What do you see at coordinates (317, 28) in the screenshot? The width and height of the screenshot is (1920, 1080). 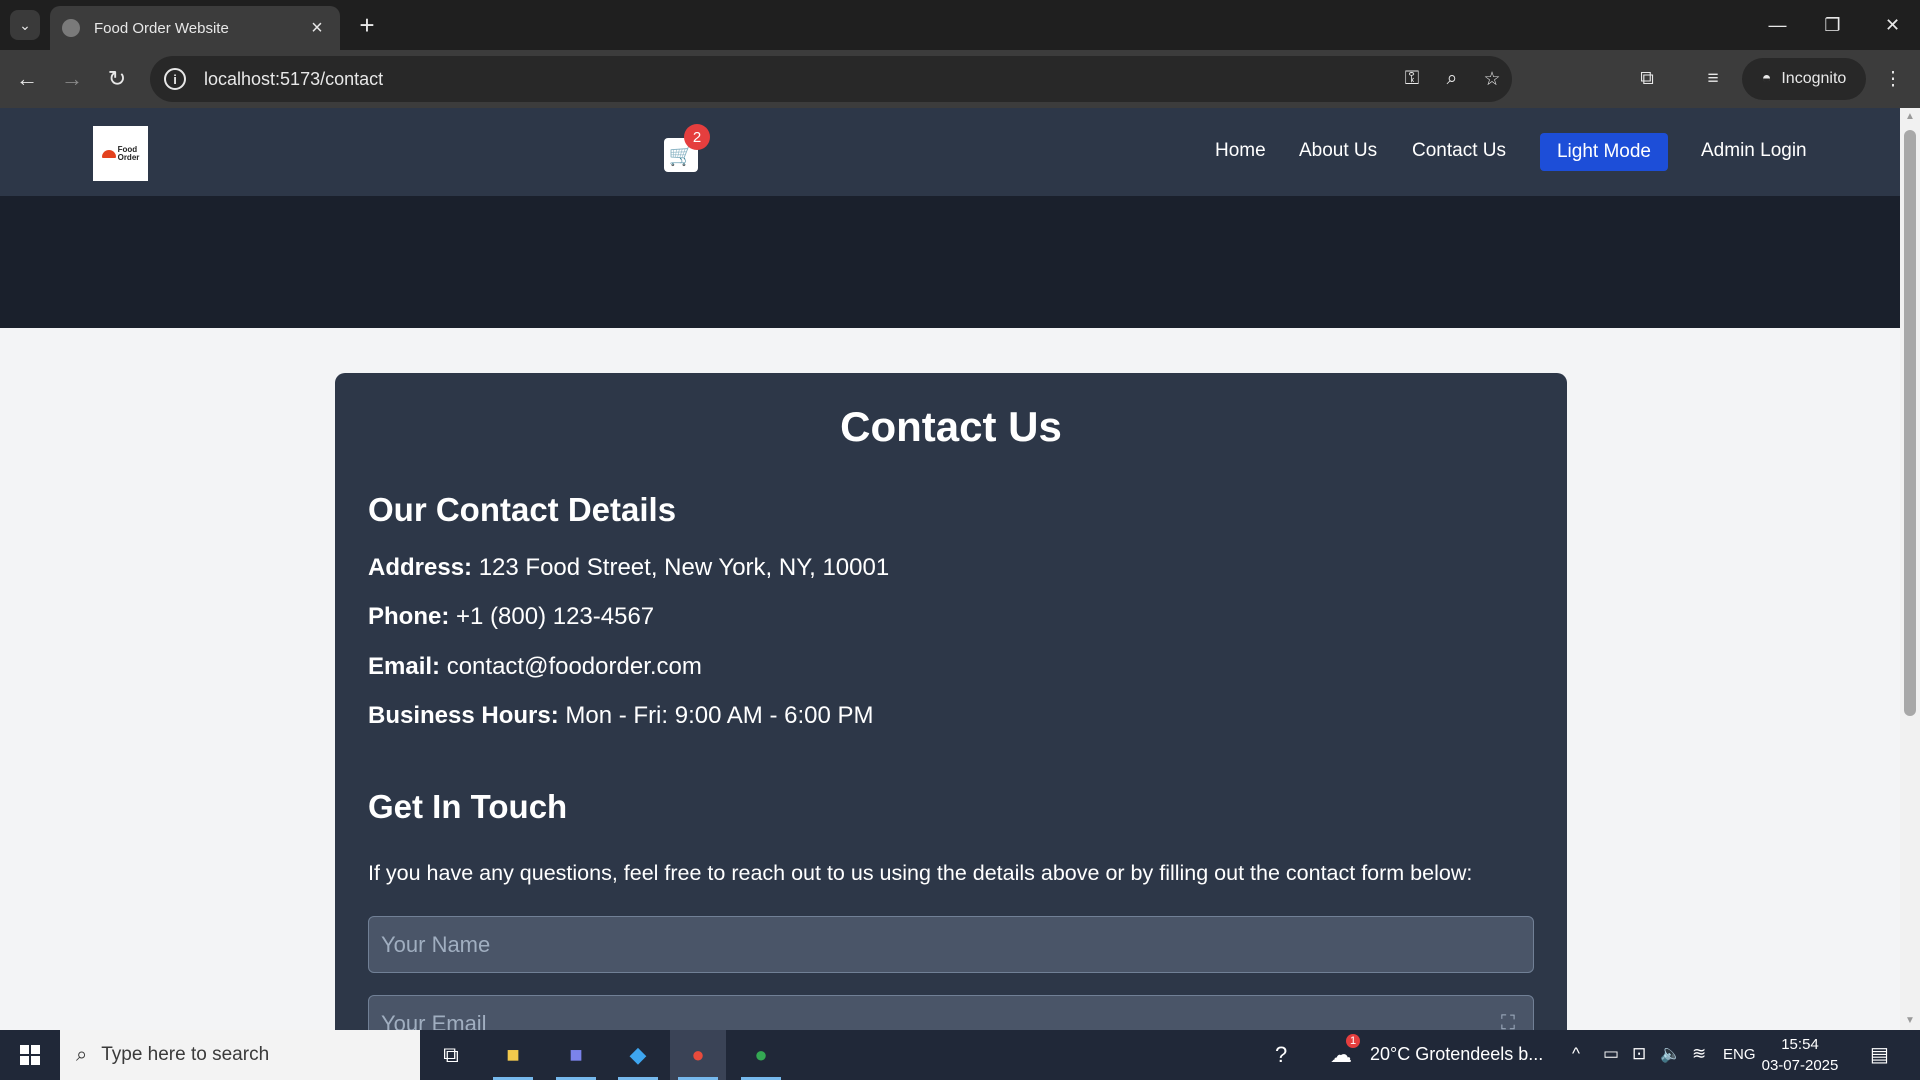 I see `close-tab-icon: ×` at bounding box center [317, 28].